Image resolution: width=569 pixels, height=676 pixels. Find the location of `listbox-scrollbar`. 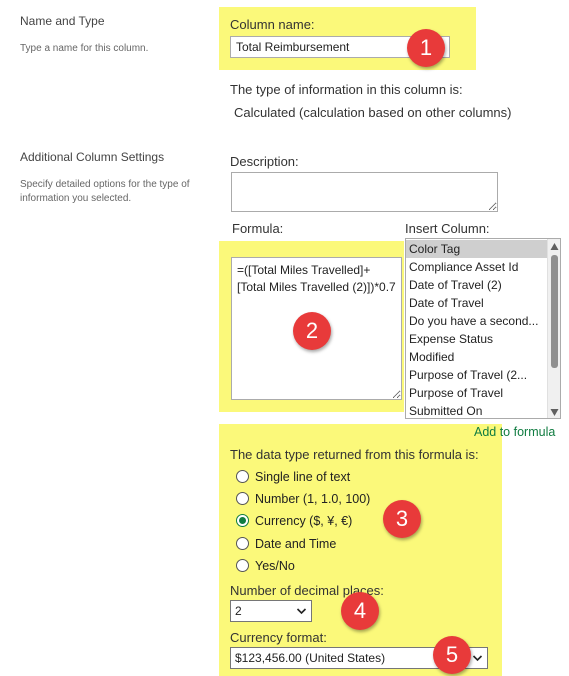

listbox-scrollbar is located at coordinates (553, 328).